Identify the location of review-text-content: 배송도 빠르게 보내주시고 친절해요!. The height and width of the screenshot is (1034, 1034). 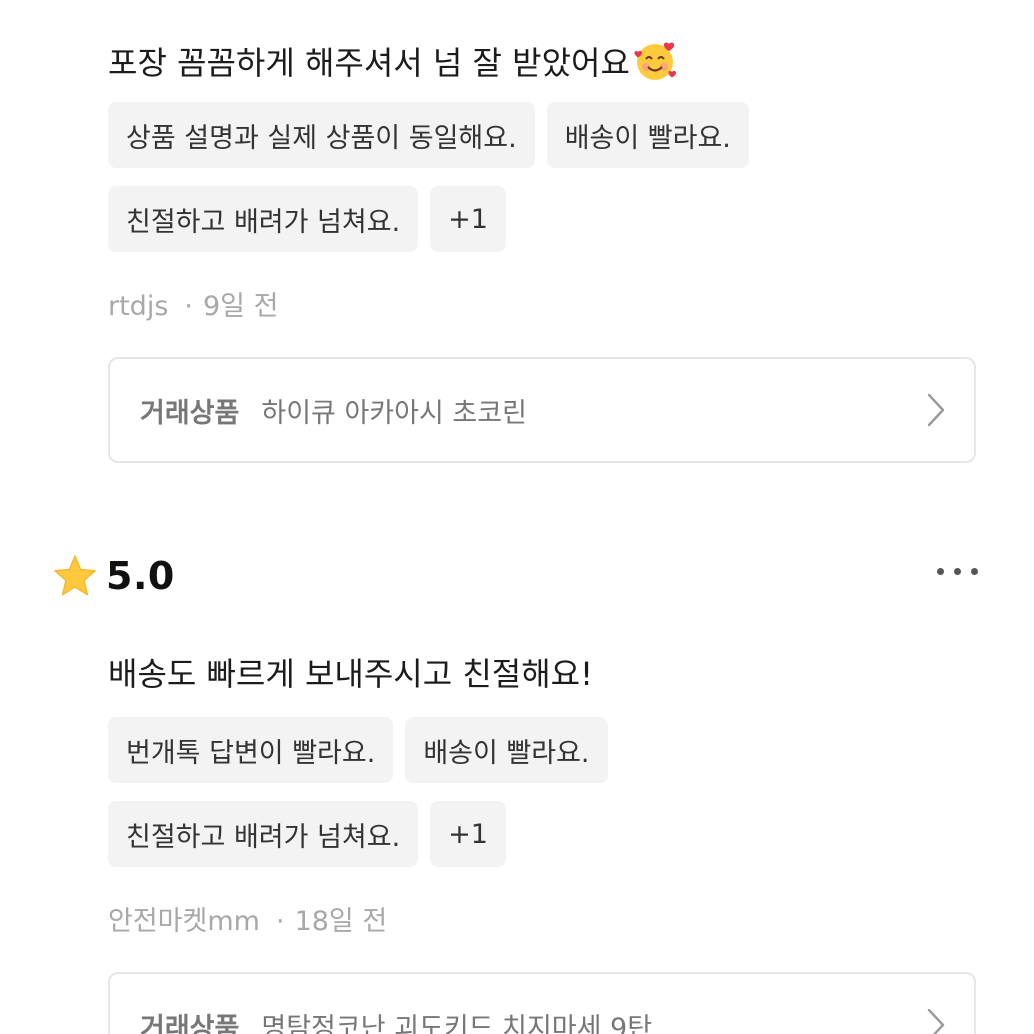
(350, 674).